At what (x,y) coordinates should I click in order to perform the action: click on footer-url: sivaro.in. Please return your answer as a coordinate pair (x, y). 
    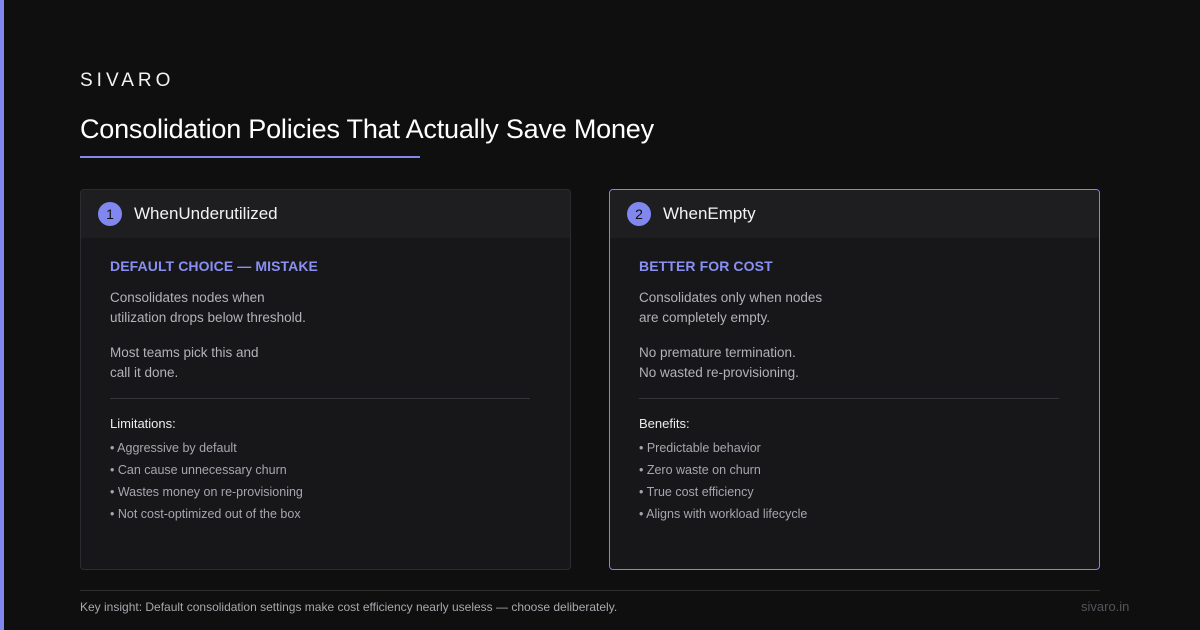
    Looking at the image, I should click on (1105, 606).